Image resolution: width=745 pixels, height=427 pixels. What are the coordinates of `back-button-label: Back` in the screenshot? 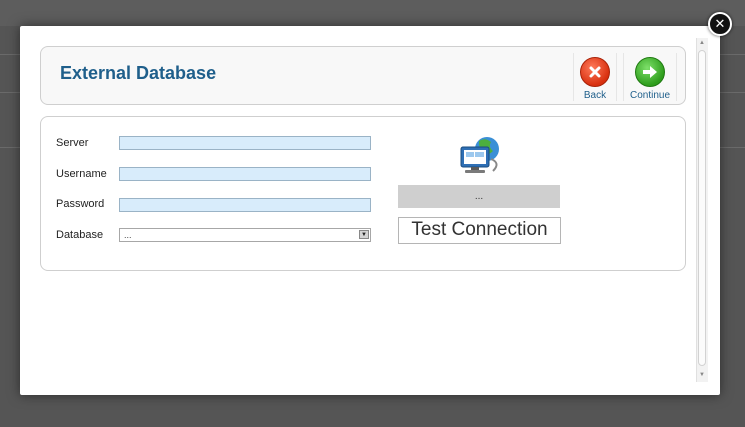 It's located at (595, 95).